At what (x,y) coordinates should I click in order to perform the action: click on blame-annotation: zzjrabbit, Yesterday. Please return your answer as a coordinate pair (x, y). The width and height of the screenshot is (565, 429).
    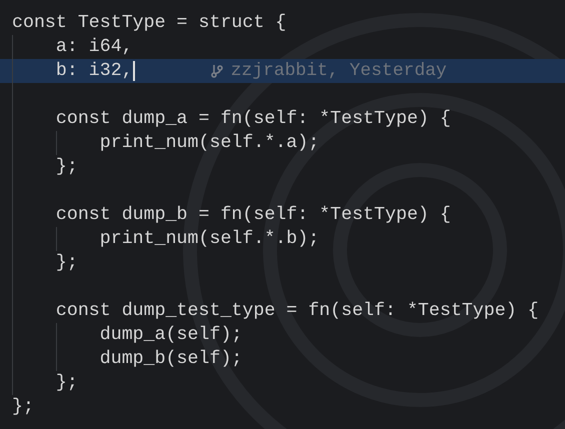
    Looking at the image, I should click on (338, 71).